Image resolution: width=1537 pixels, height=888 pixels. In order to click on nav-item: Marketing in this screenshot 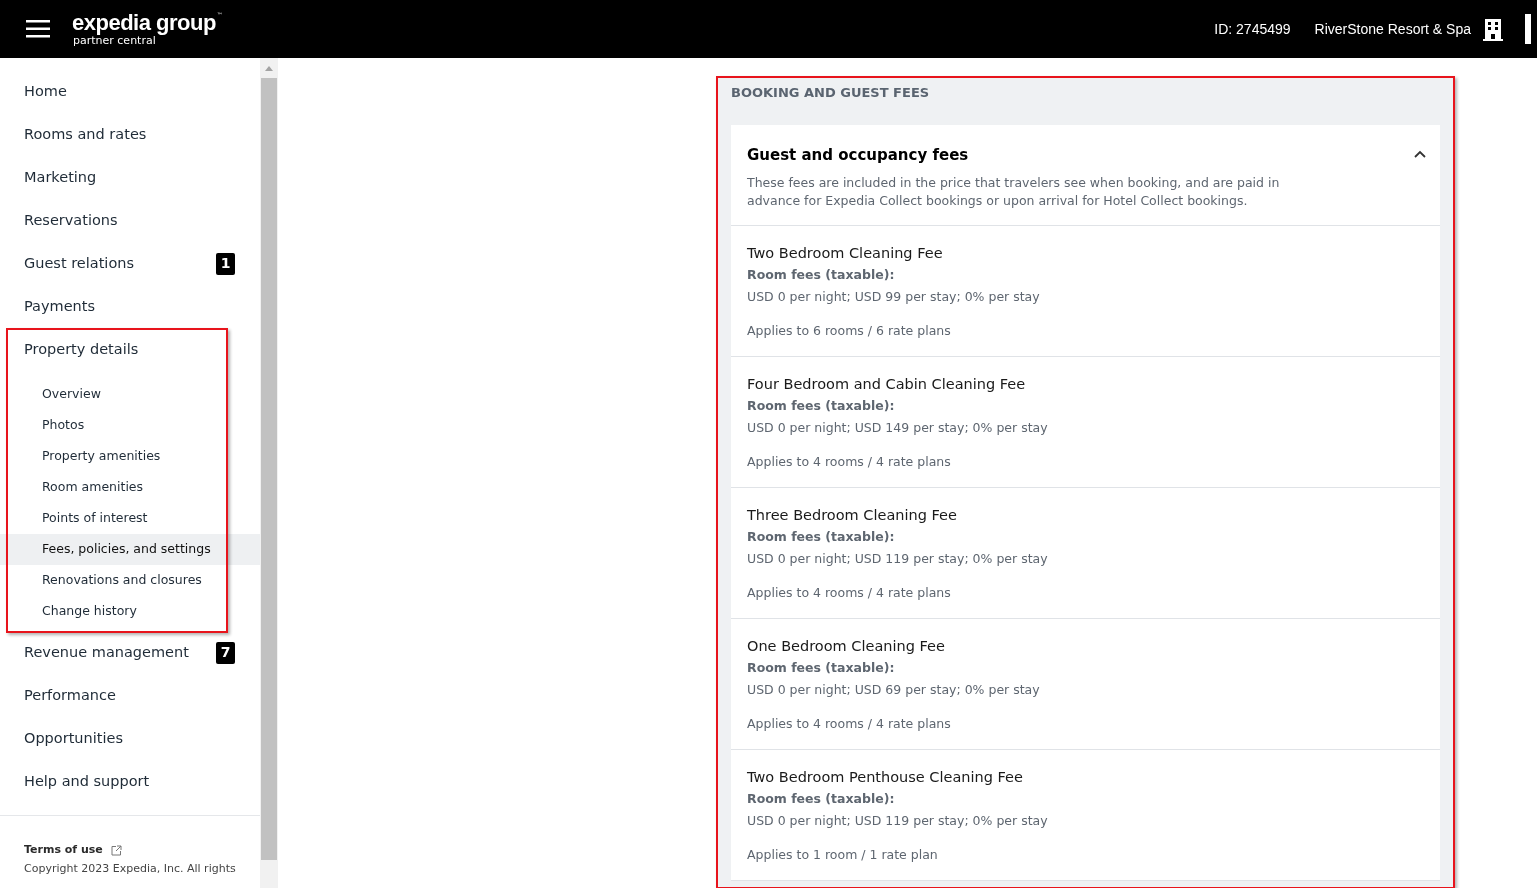, I will do `click(130, 177)`.